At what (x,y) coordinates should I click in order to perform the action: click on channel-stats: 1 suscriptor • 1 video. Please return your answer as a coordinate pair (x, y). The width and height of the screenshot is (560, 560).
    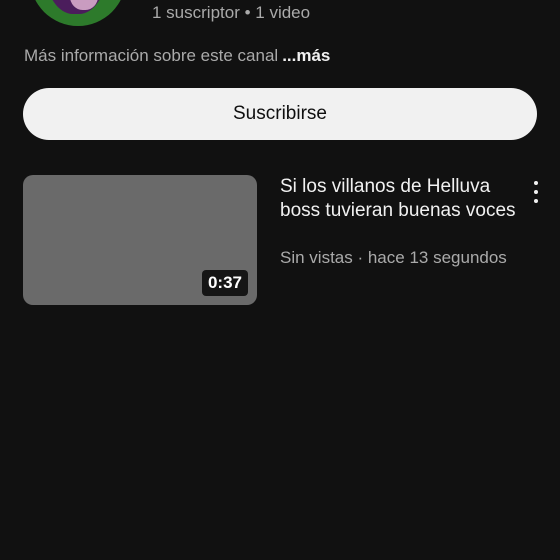
    Looking at the image, I should click on (231, 12).